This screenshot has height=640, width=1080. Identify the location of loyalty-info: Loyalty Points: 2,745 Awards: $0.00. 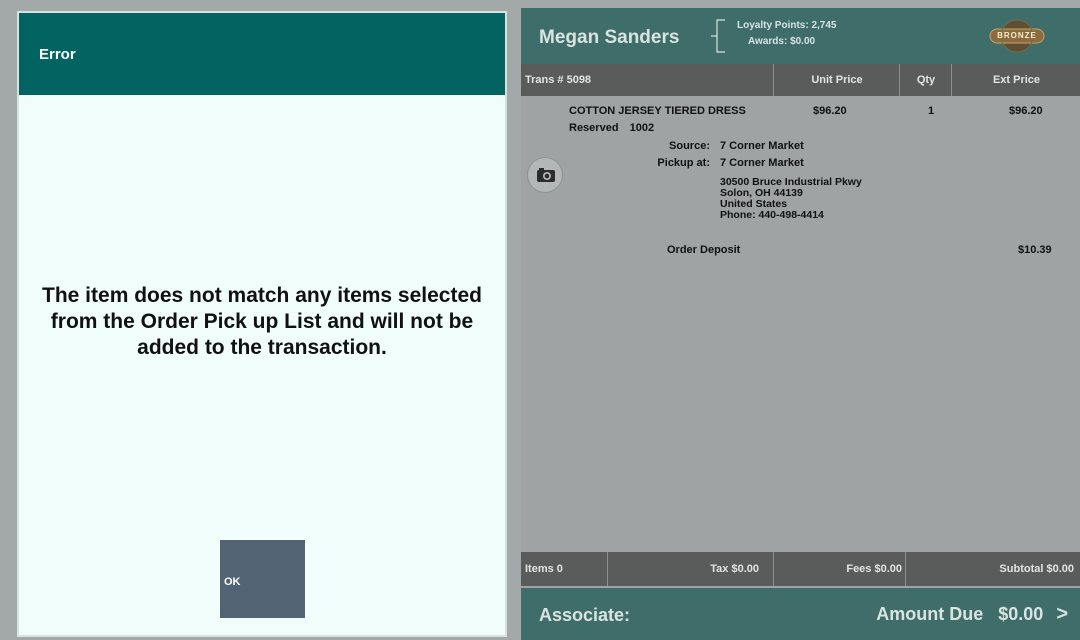
(787, 34).